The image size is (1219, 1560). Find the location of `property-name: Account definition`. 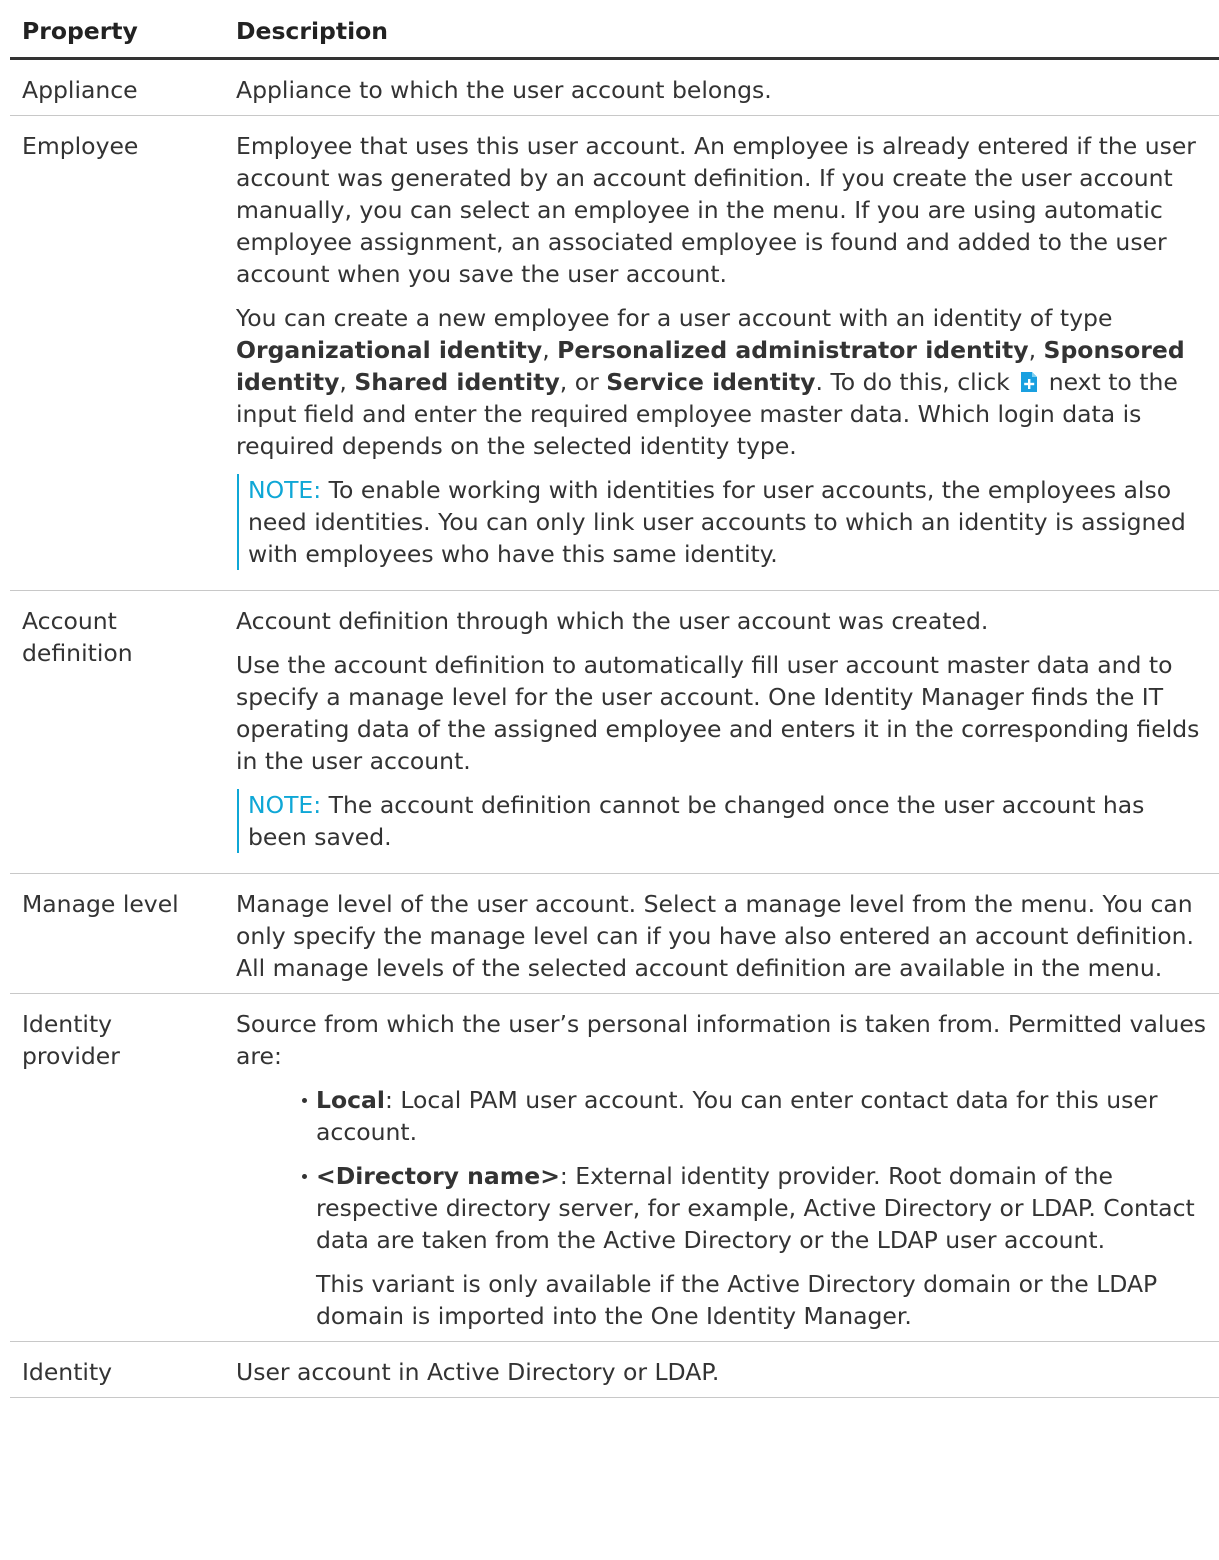

property-name: Account definition is located at coordinates (117, 732).